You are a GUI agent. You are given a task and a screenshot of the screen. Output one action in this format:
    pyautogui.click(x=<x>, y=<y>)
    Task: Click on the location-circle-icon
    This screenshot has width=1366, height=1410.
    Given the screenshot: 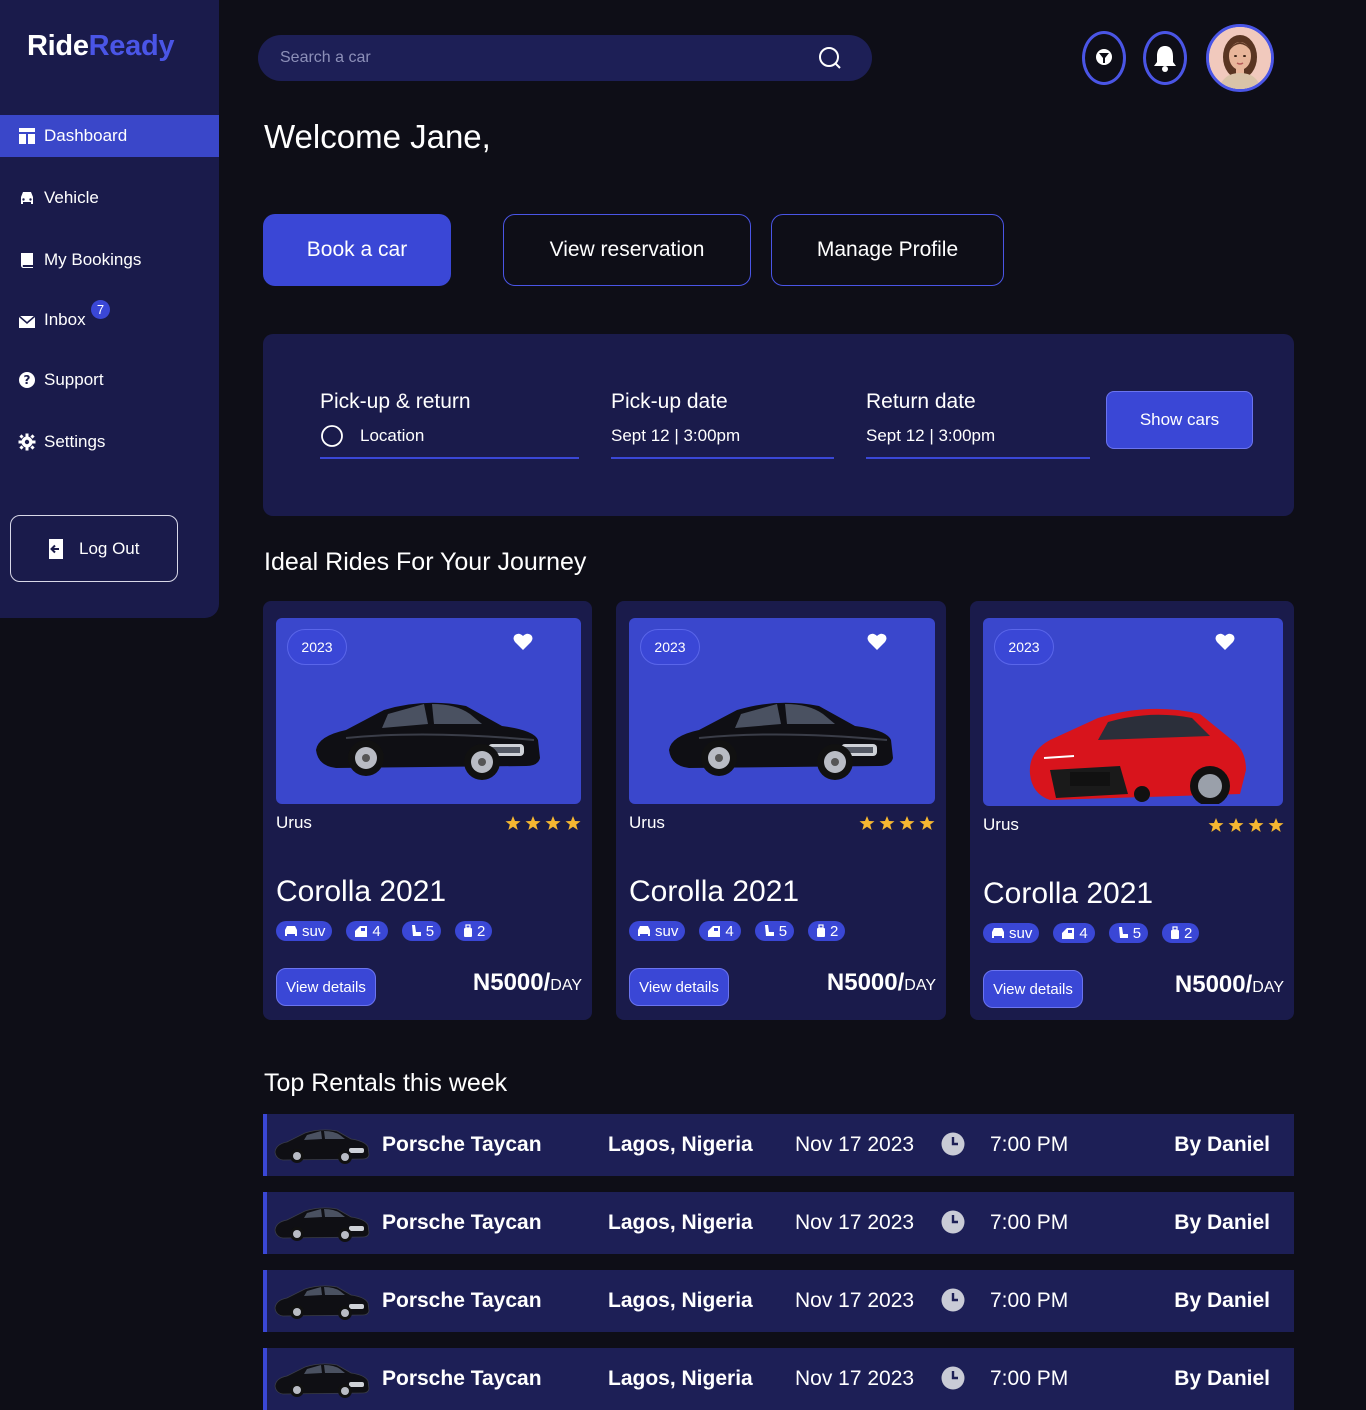 What is the action you would take?
    pyautogui.click(x=332, y=436)
    